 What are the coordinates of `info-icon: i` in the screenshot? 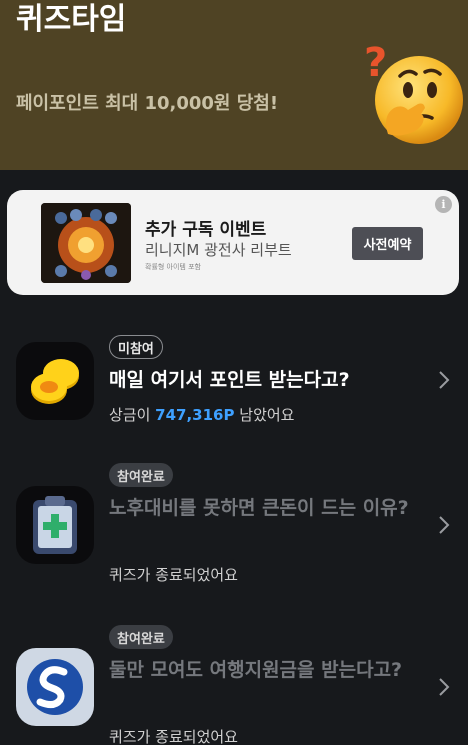 It's located at (443, 204).